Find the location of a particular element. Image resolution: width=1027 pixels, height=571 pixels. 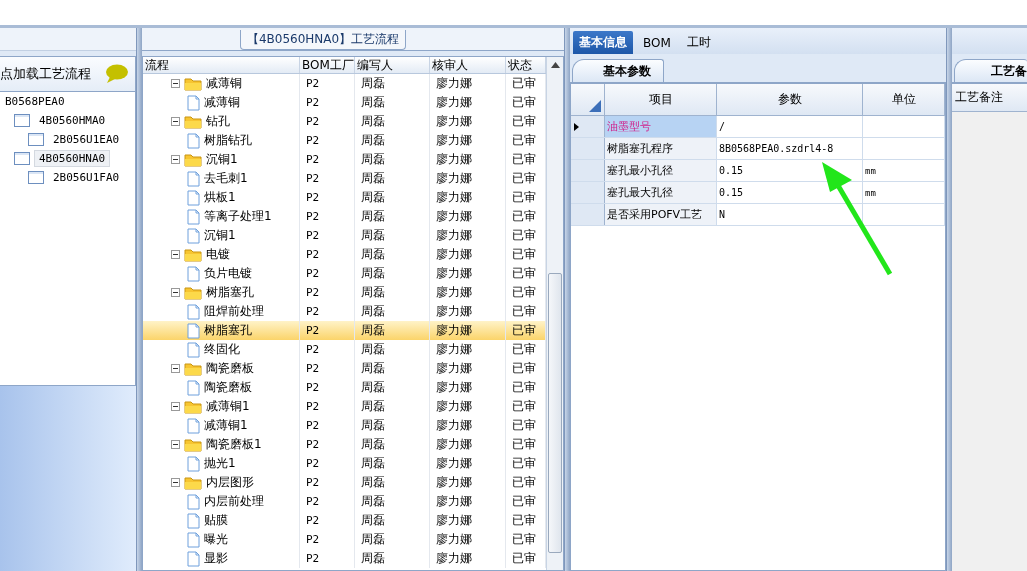

tab: BOM is located at coordinates (657, 42).